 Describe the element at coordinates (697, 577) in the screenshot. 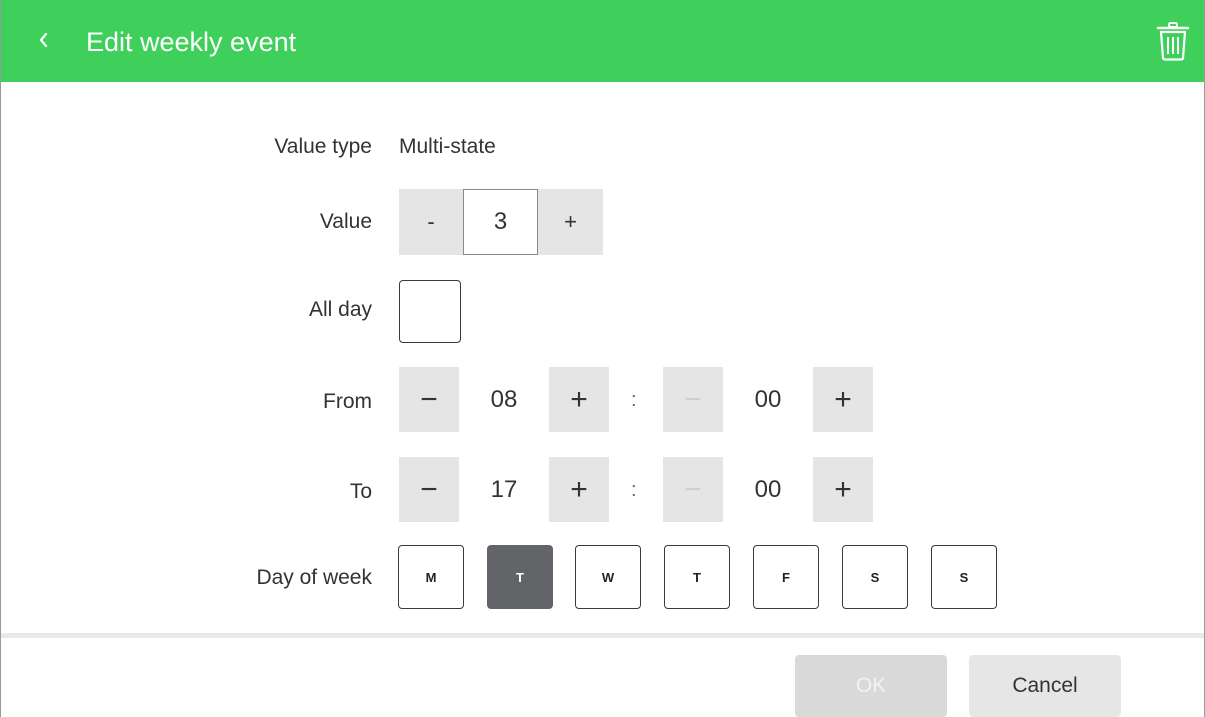

I see `day-toggle-thursday: T` at that location.